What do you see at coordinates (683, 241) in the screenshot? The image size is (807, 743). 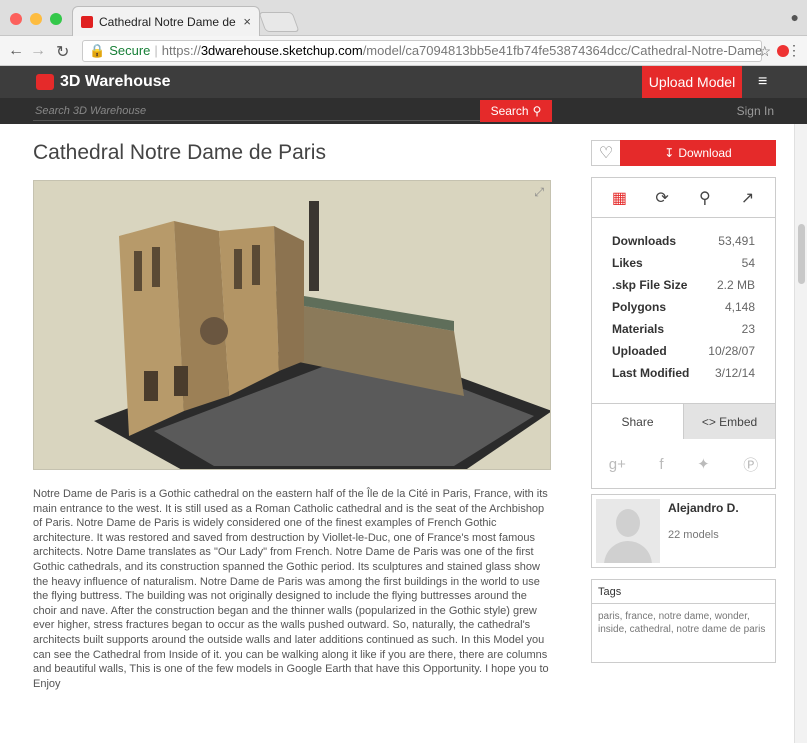 I see `stat-row: Downloads 53,491` at bounding box center [683, 241].